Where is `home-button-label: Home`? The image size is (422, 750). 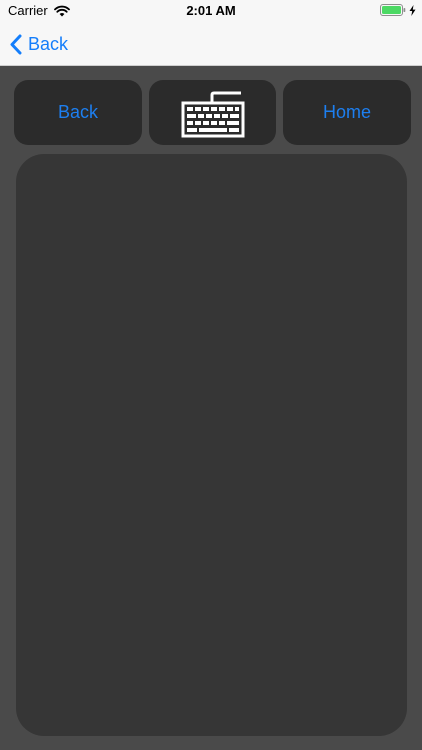
home-button-label: Home is located at coordinates (346, 112).